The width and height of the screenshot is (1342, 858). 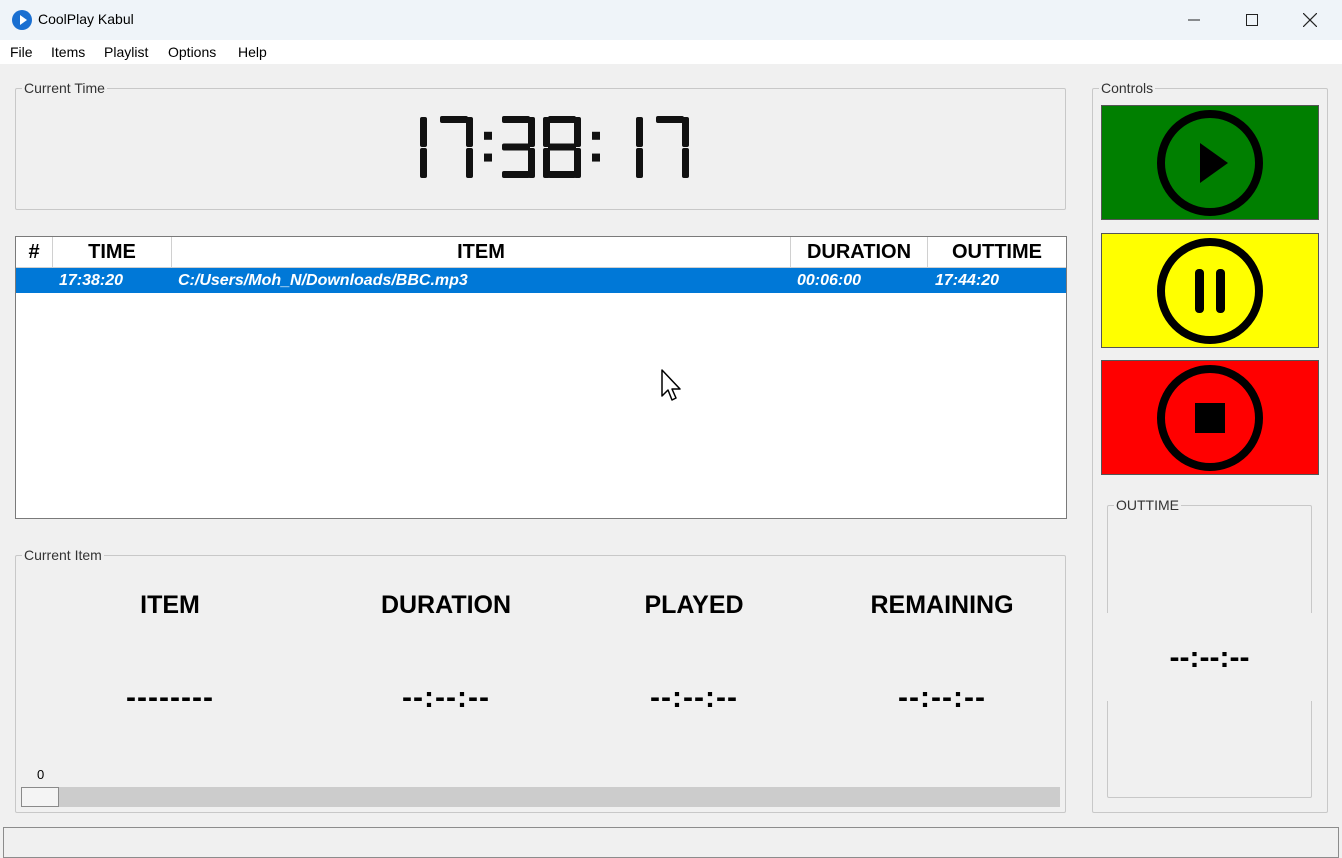 I want to click on maximize-icon, so click(x=1252, y=20).